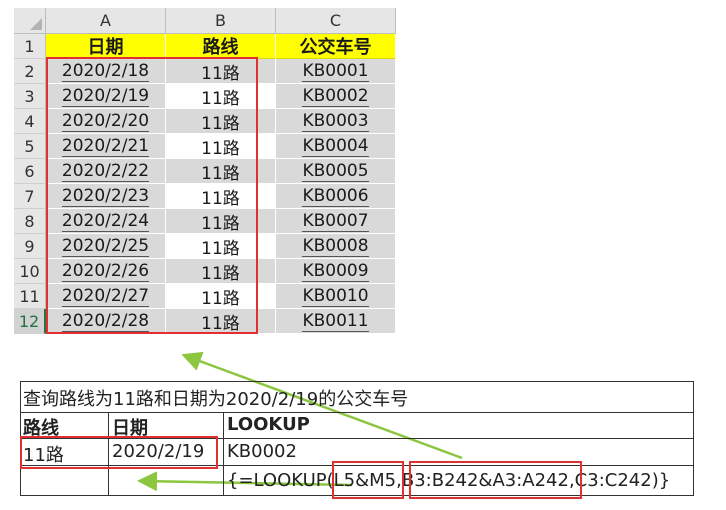 The width and height of the screenshot is (726, 510). What do you see at coordinates (368, 480) in the screenshot?
I see `highlight-box-lookup-value` at bounding box center [368, 480].